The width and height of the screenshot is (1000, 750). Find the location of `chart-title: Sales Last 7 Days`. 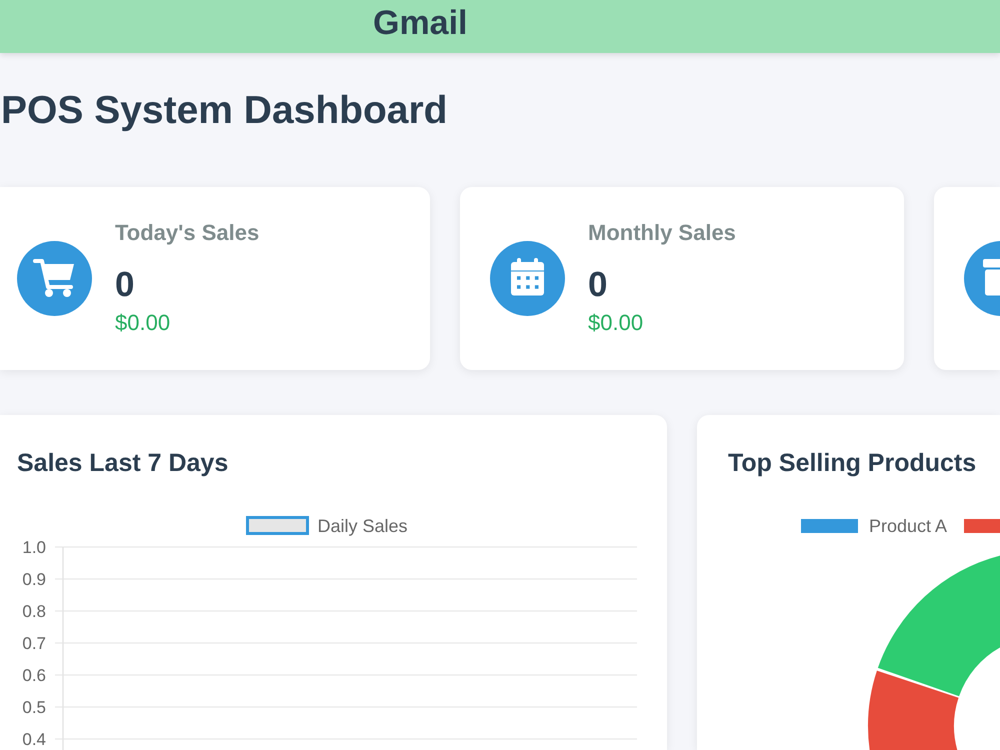

chart-title: Sales Last 7 Days is located at coordinates (122, 463).